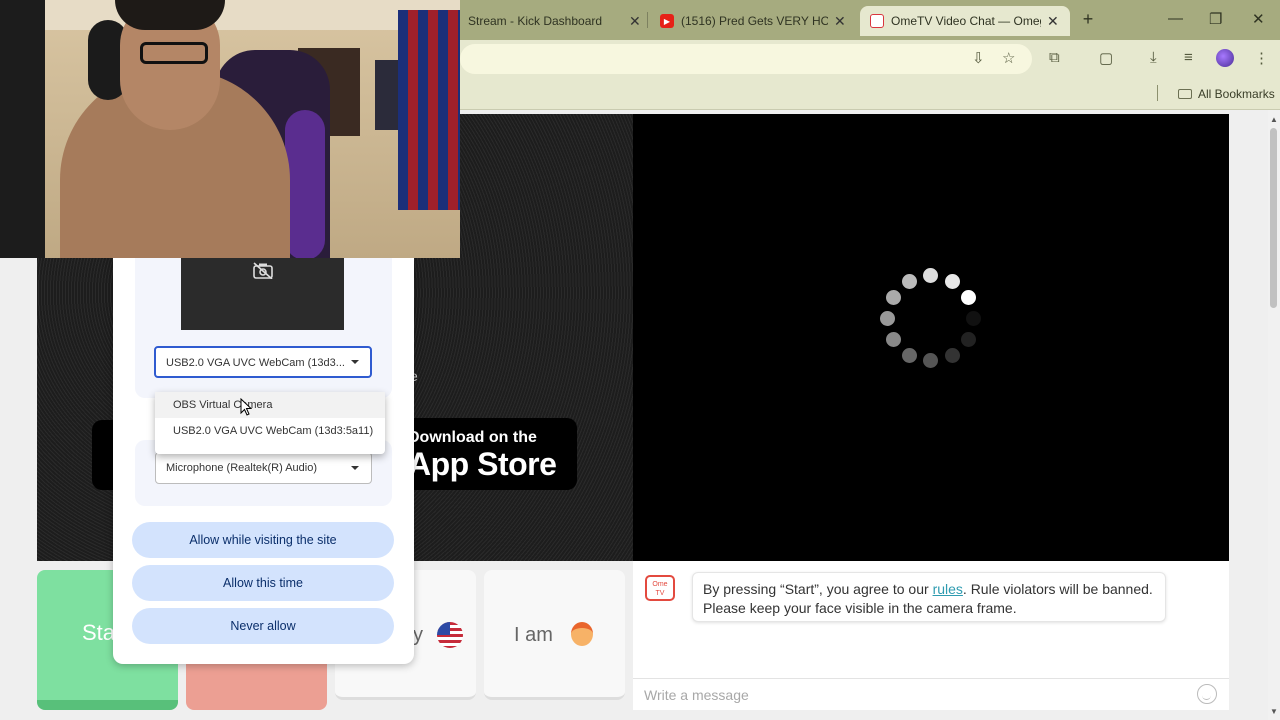 The image size is (1280, 720). What do you see at coordinates (1153, 57) in the screenshot?
I see `download-icon: ⤓` at bounding box center [1153, 57].